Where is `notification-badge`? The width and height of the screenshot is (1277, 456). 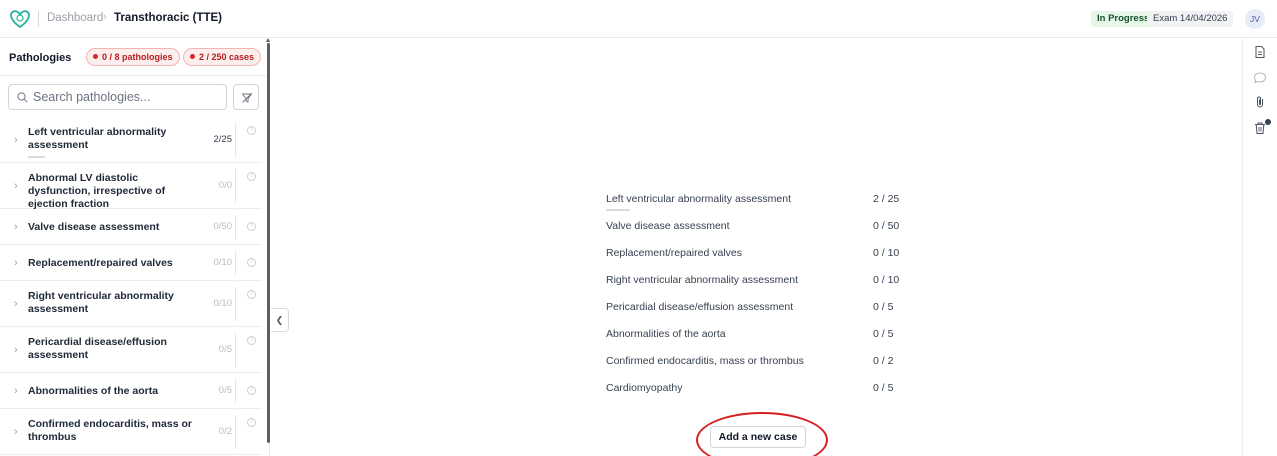 notification-badge is located at coordinates (1268, 122).